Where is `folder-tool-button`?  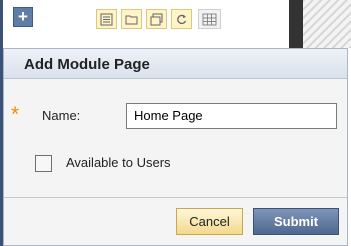
folder-tool-button is located at coordinates (131, 19).